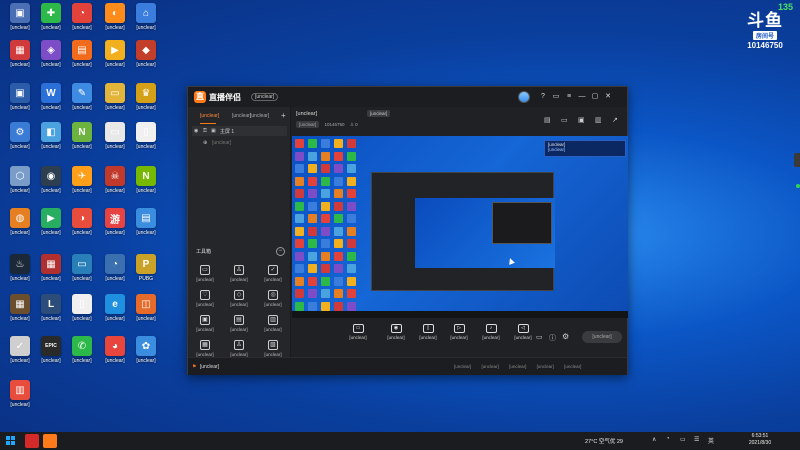 The image size is (800, 450). I want to click on collapse-toolbox-button: −, so click(280, 251).